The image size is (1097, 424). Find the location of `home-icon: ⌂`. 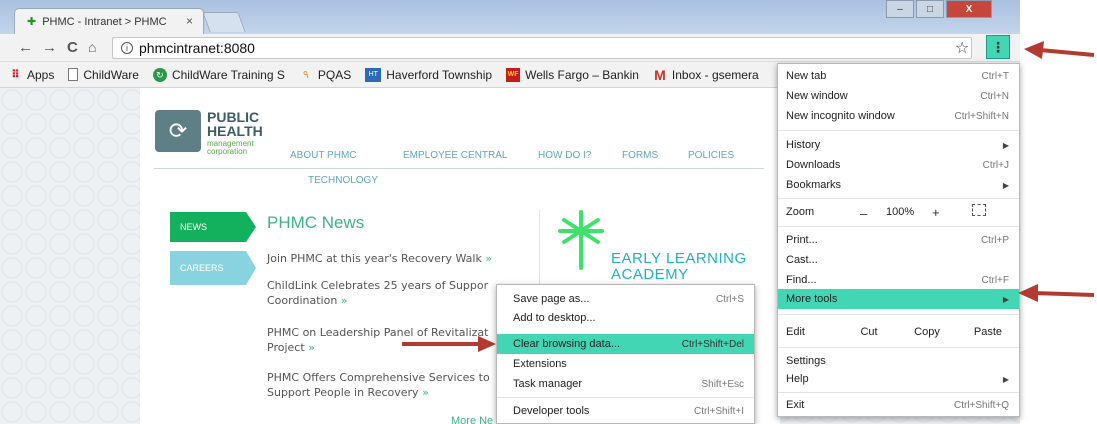

home-icon: ⌂ is located at coordinates (92, 47).